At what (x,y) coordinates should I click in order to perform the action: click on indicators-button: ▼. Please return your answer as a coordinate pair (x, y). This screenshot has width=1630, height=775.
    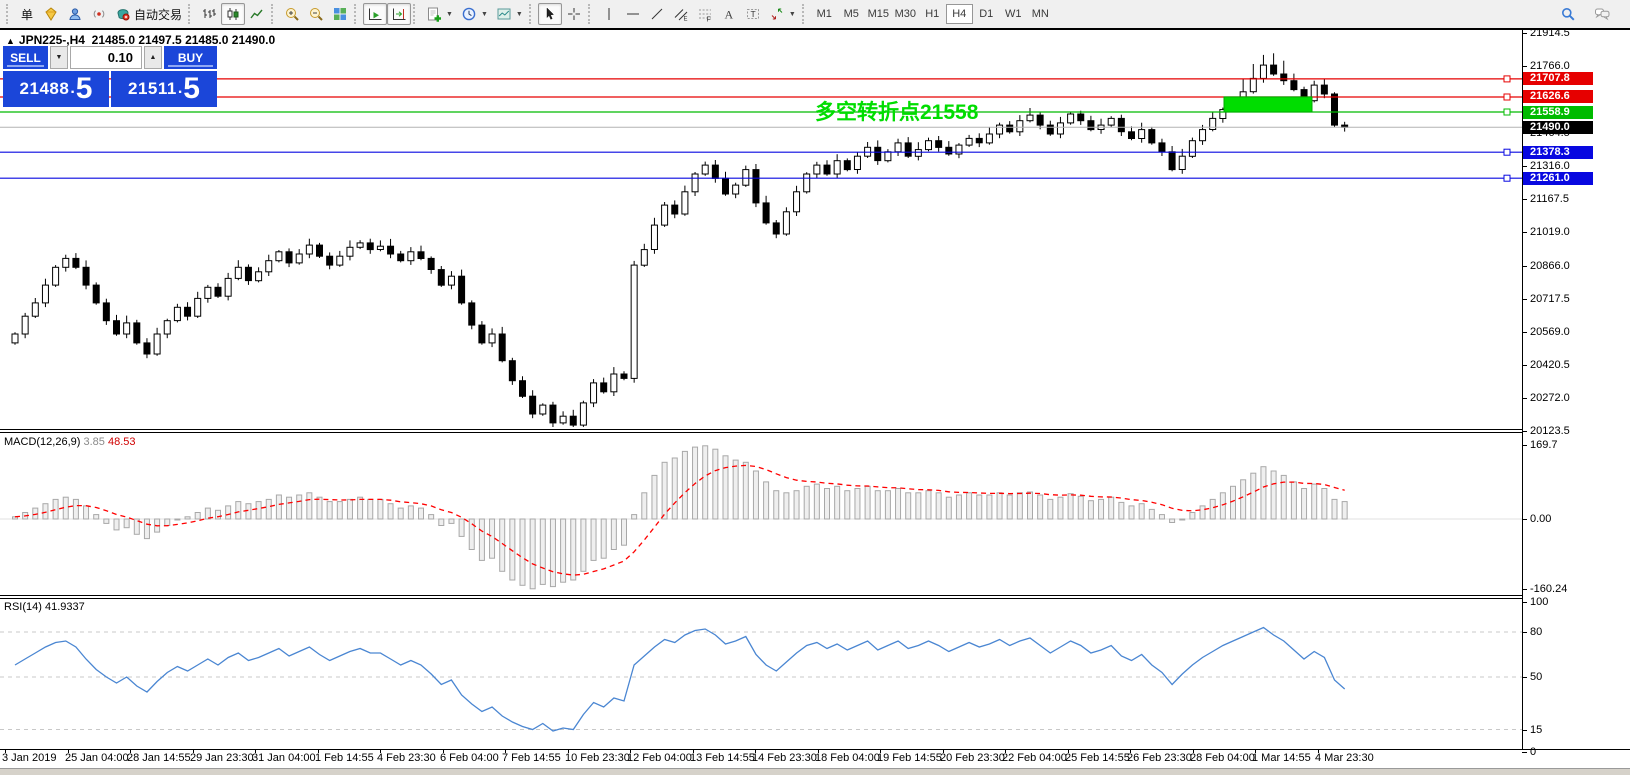
    Looking at the image, I should click on (439, 14).